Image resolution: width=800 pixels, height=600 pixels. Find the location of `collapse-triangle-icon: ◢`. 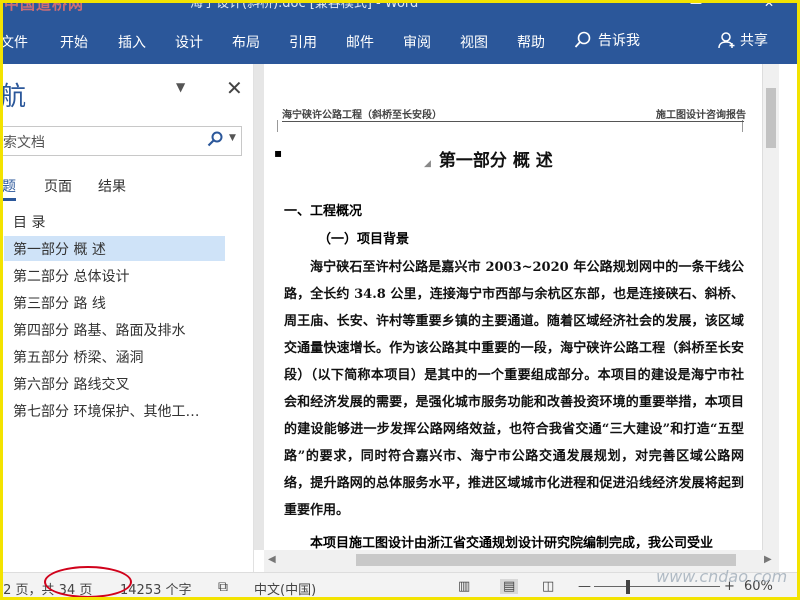

collapse-triangle-icon: ◢ is located at coordinates (427, 164).